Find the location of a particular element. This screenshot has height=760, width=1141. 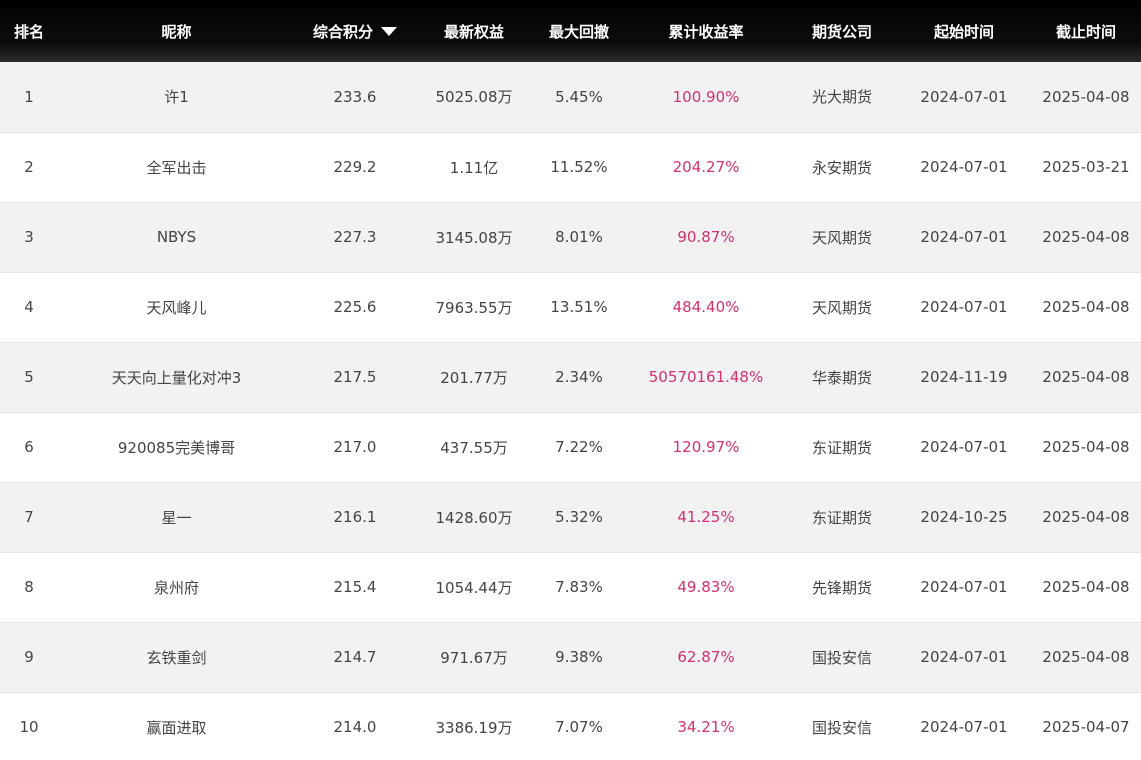

cell-rank: 10 is located at coordinates (29, 726).